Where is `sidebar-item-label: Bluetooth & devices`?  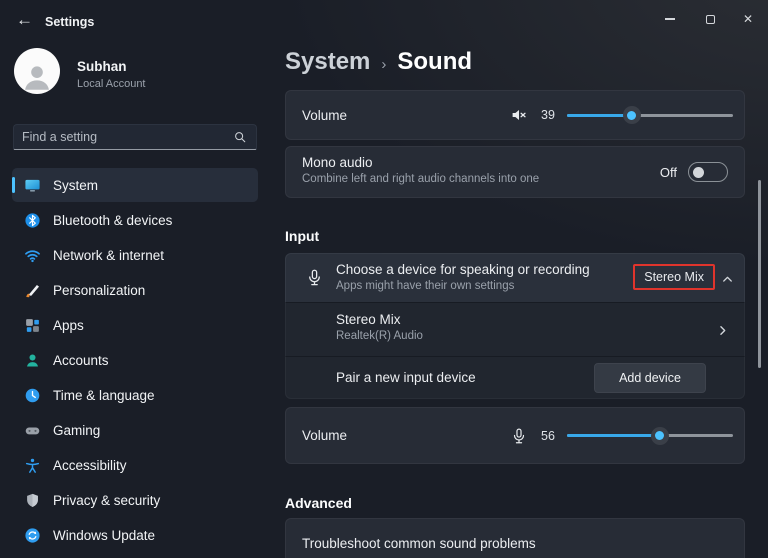 sidebar-item-label: Bluetooth & devices is located at coordinates (113, 220).